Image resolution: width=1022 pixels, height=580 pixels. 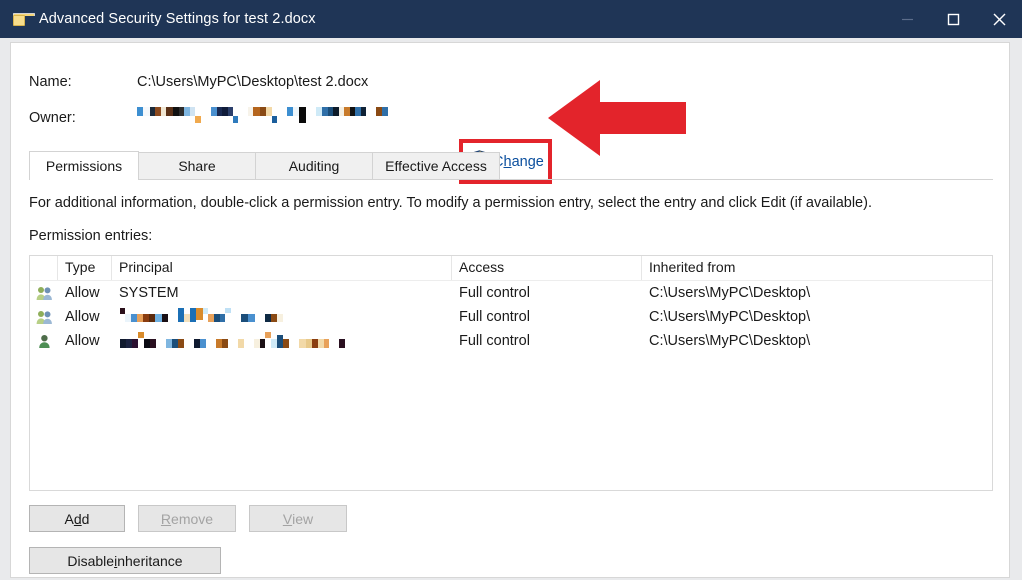 I want to click on user-icon, so click(x=44, y=341).